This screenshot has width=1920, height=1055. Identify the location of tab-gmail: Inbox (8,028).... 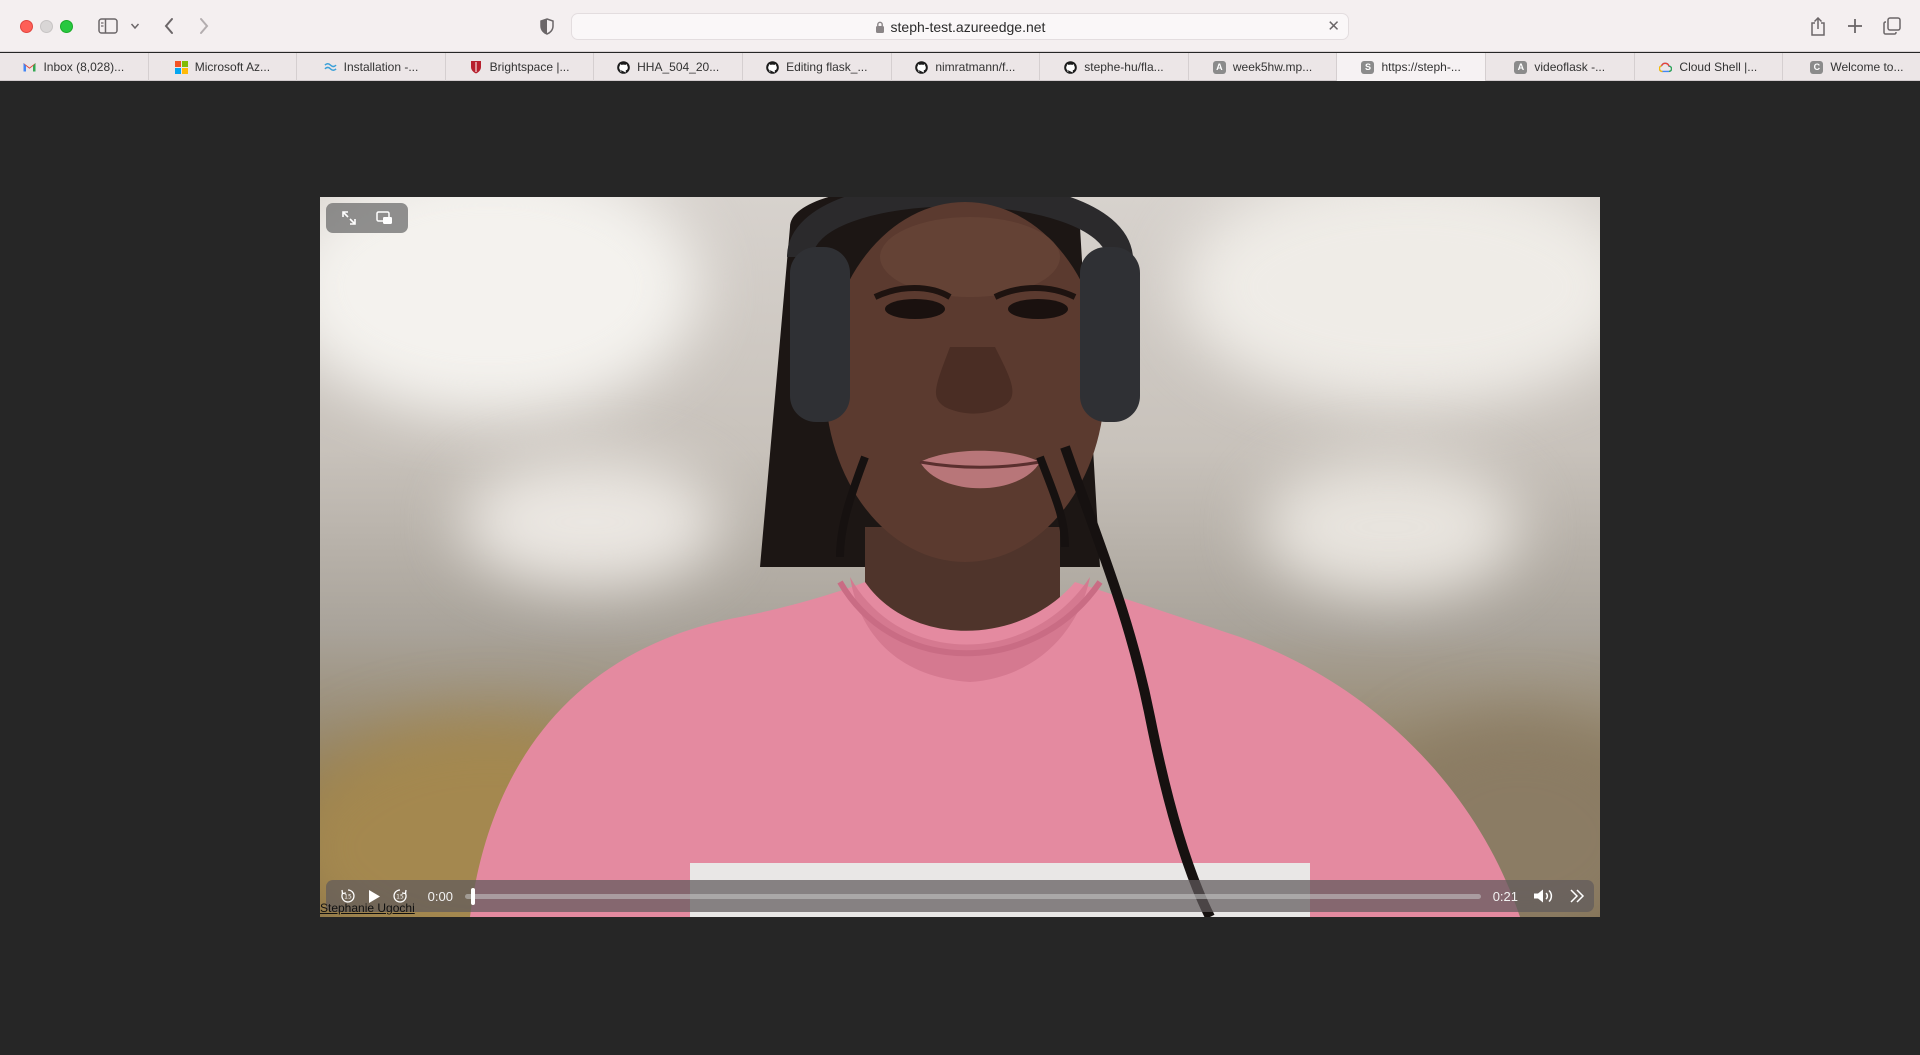
(74, 67).